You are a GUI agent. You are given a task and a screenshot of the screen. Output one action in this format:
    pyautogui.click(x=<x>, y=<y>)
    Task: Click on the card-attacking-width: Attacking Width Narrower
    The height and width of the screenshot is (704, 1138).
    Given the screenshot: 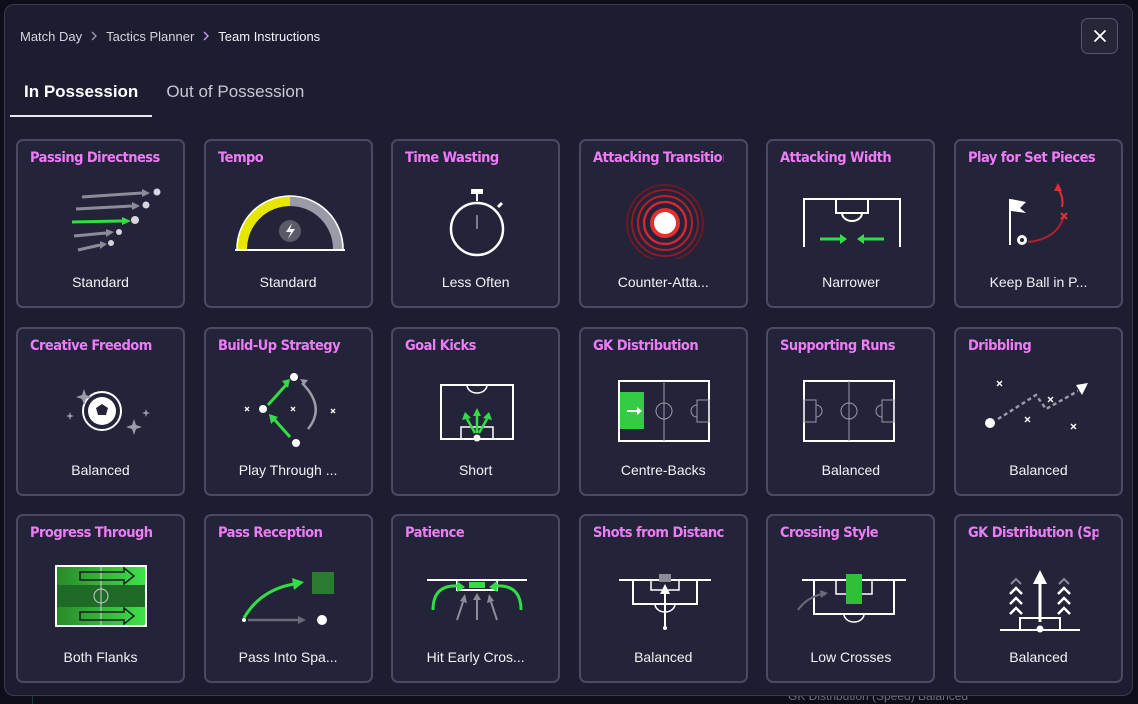 What is the action you would take?
    pyautogui.click(x=851, y=223)
    